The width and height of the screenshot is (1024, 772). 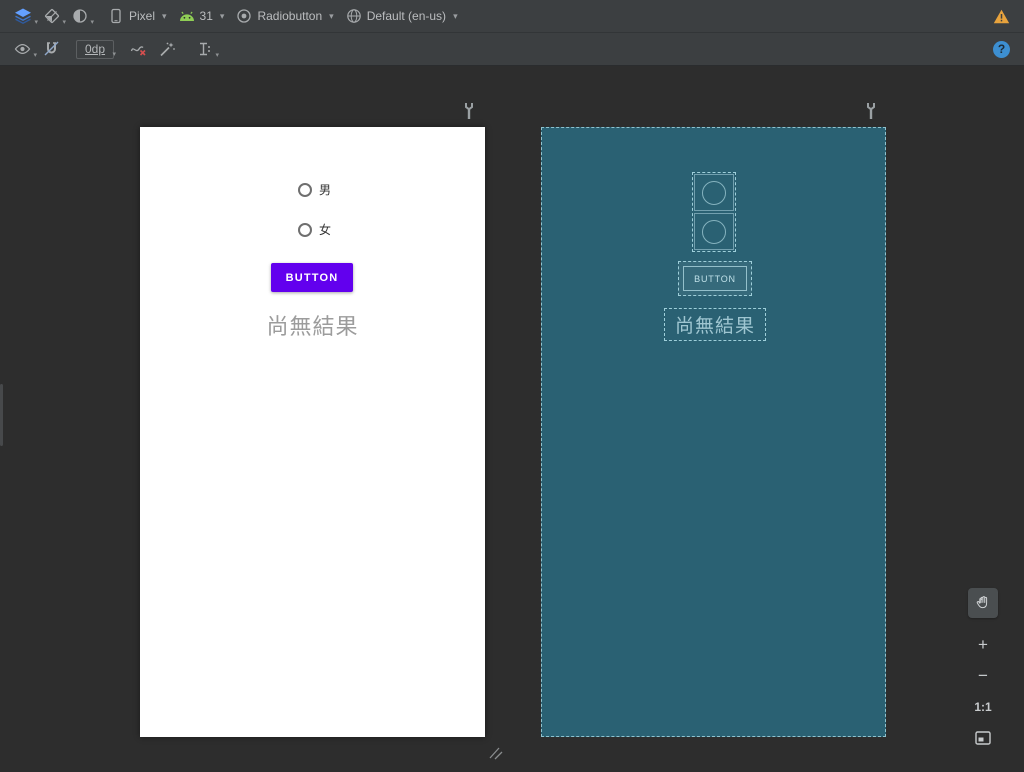 I want to click on autoconnect-toggle, so click(x=51, y=49).